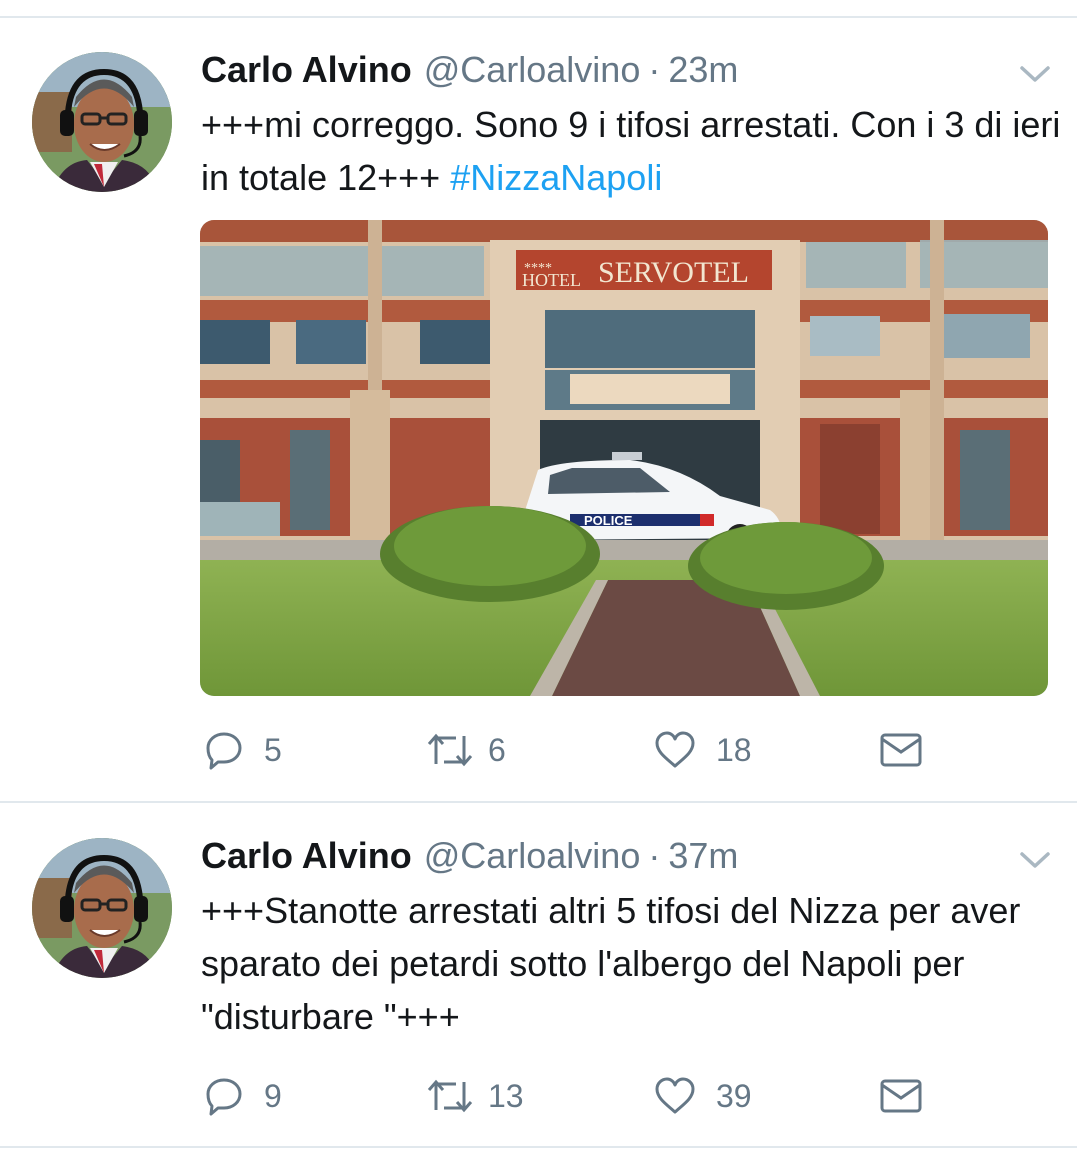 The width and height of the screenshot is (1077, 1162). I want to click on hotel-sign-name: SERVOTEL, so click(673, 272).